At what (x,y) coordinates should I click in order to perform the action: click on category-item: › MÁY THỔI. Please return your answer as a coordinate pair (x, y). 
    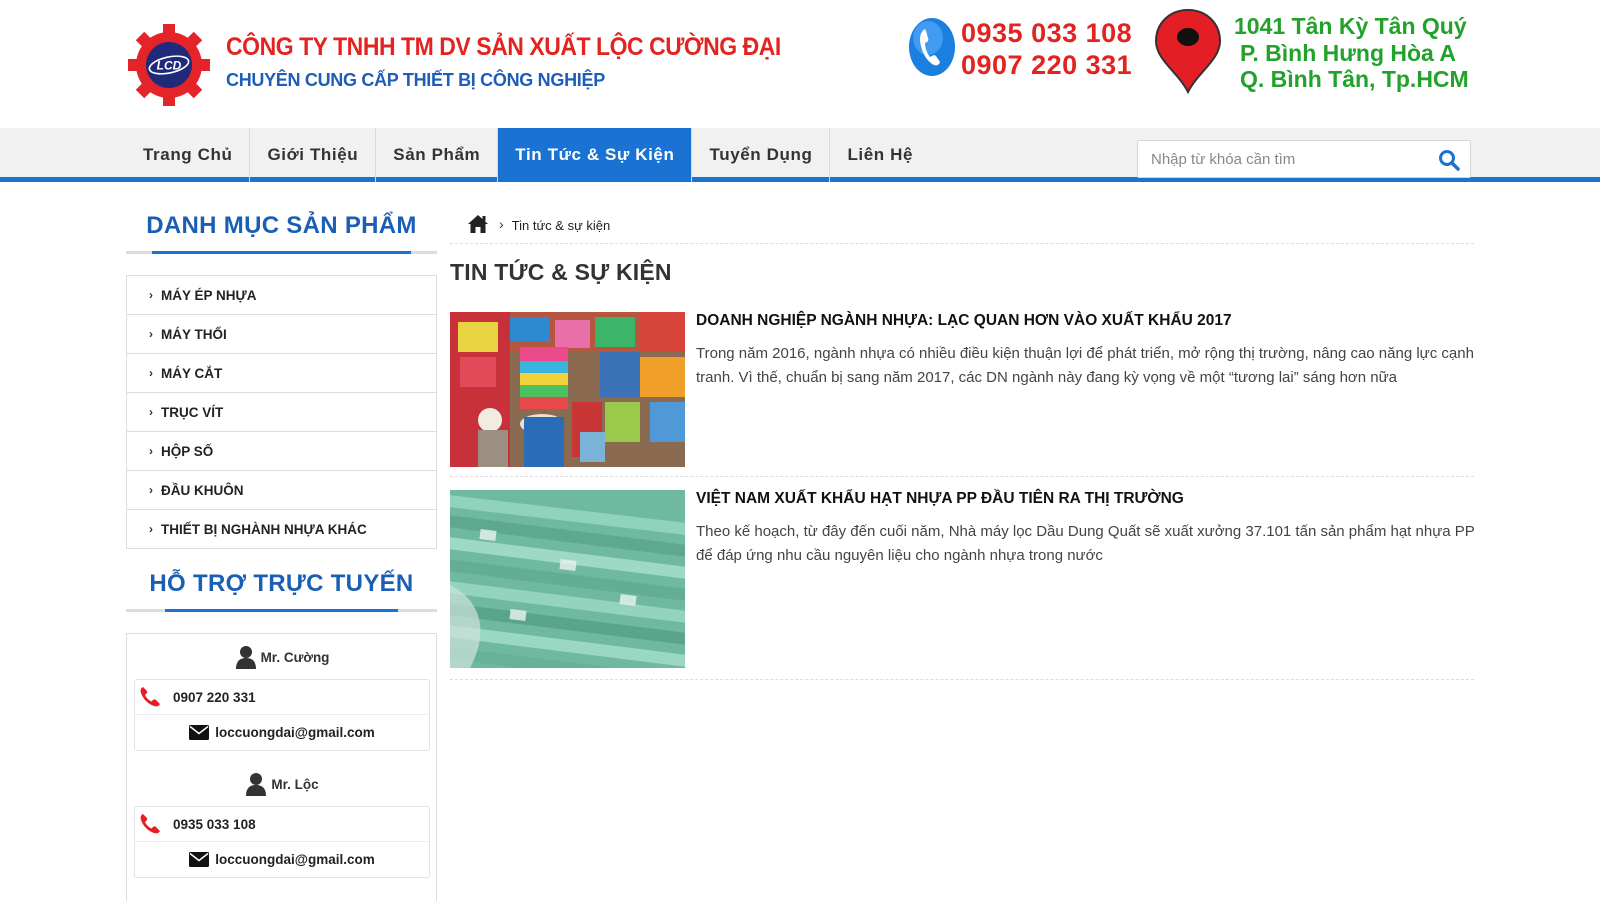
    Looking at the image, I should click on (281, 334).